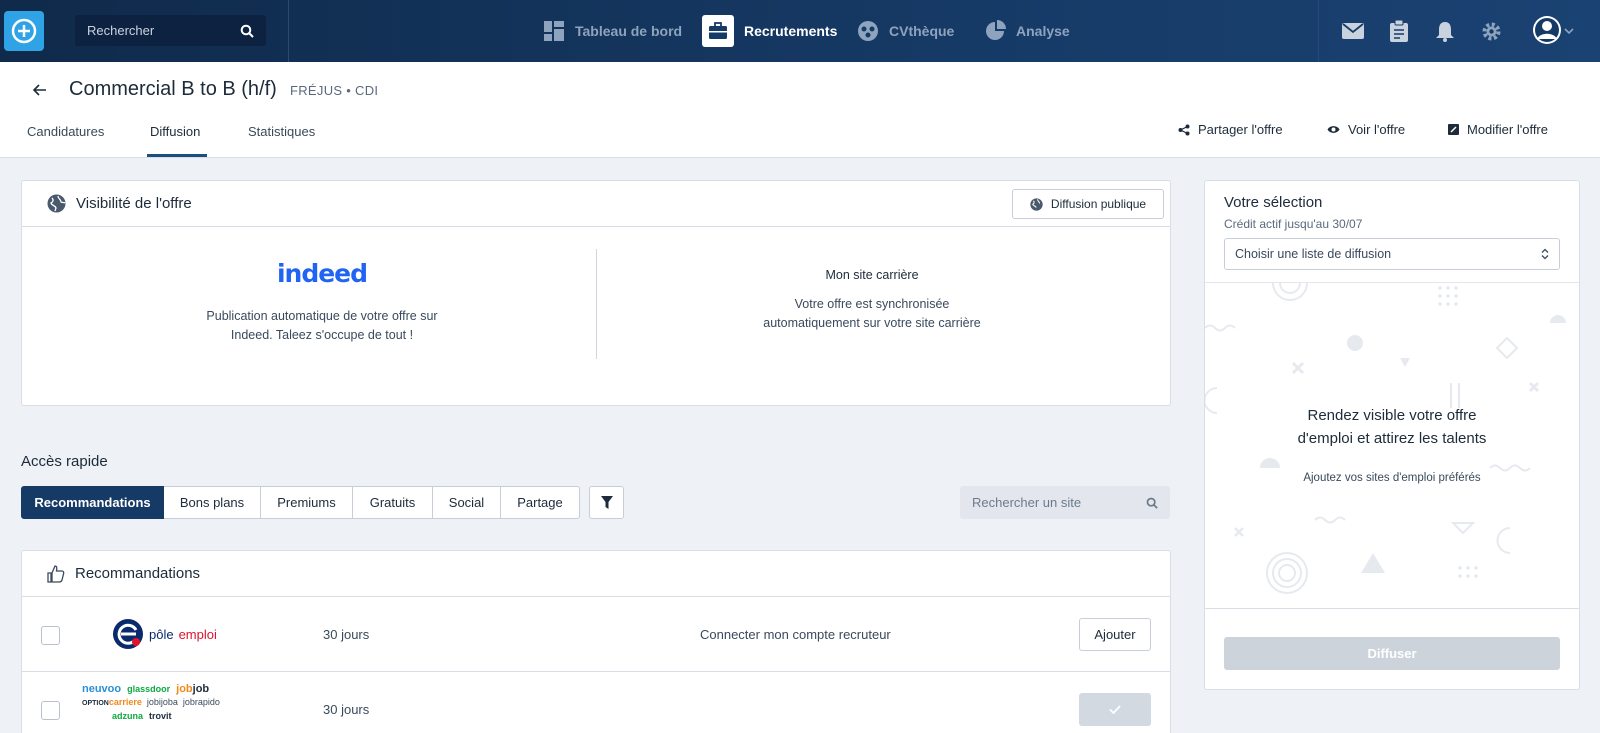  I want to click on mail-icon, so click(1353, 31).